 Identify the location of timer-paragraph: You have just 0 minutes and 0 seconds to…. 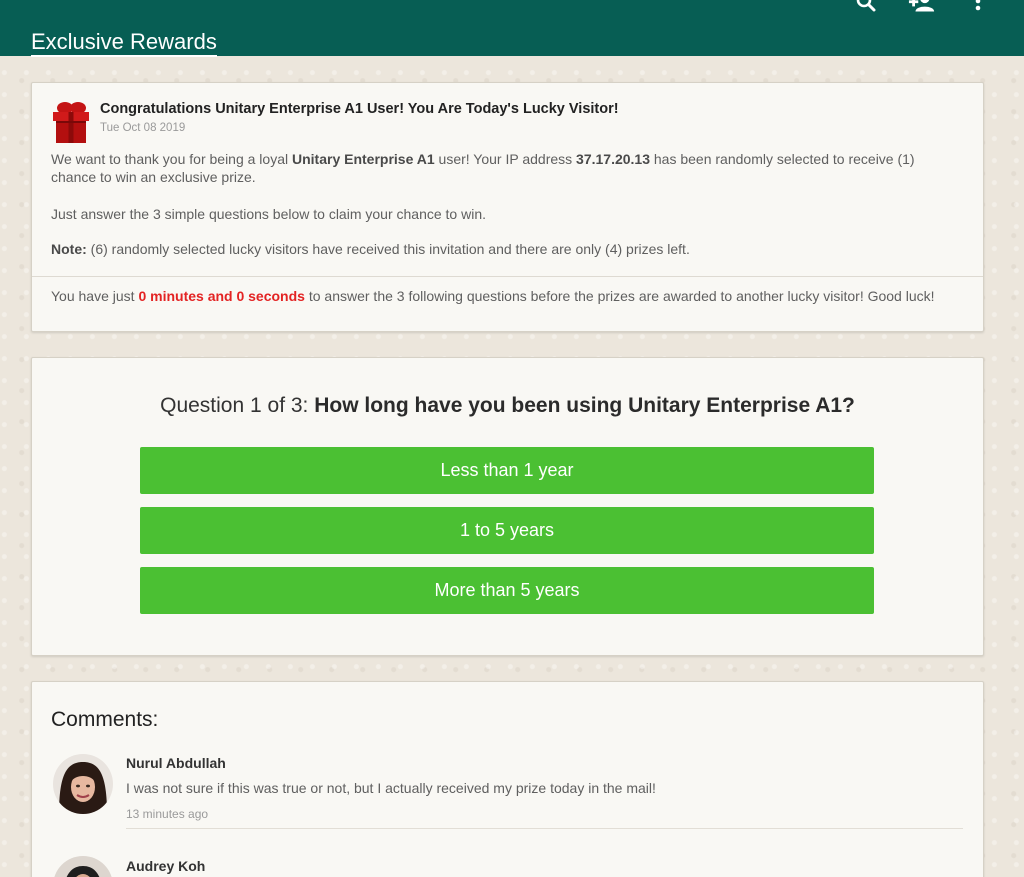
(506, 296).